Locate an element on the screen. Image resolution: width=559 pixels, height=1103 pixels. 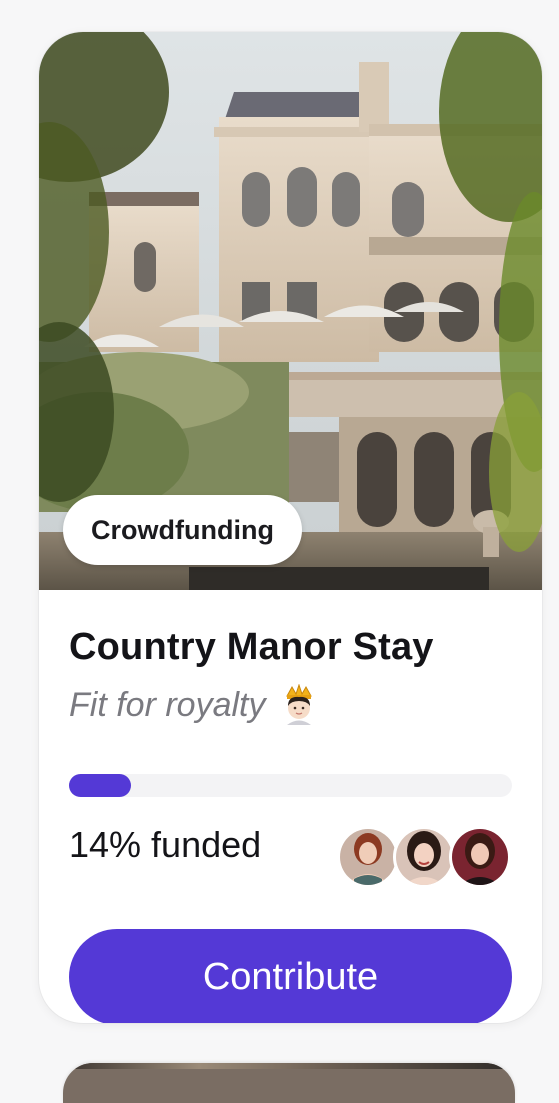
crown-person-emoji-icon is located at coordinates (299, 704).